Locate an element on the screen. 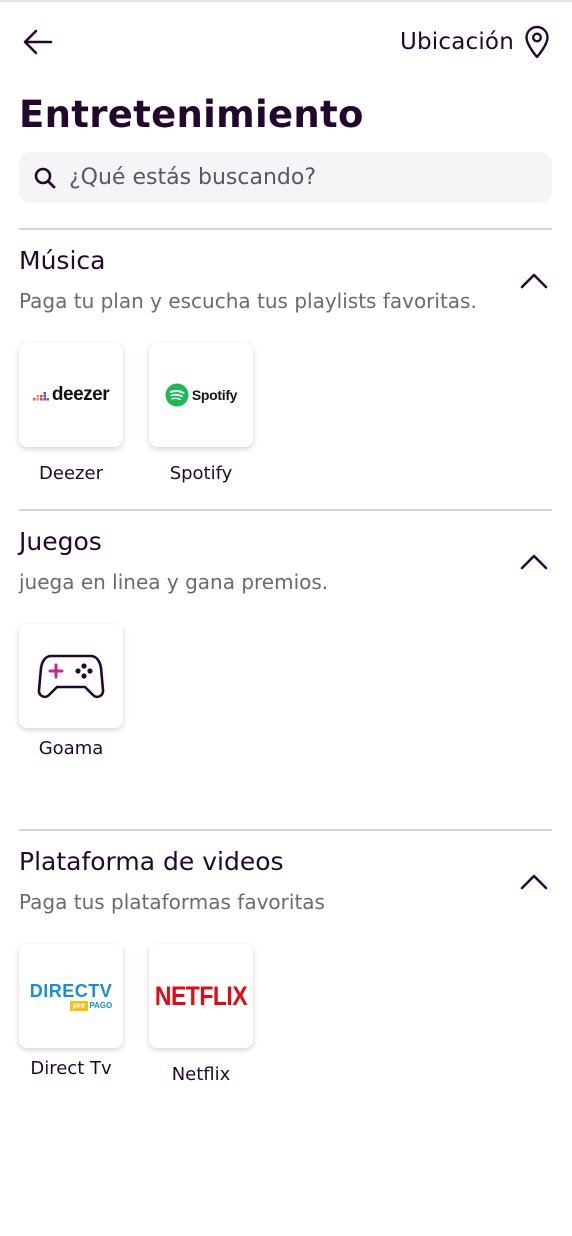 The width and height of the screenshot is (572, 1236). back-button is located at coordinates (38, 42).